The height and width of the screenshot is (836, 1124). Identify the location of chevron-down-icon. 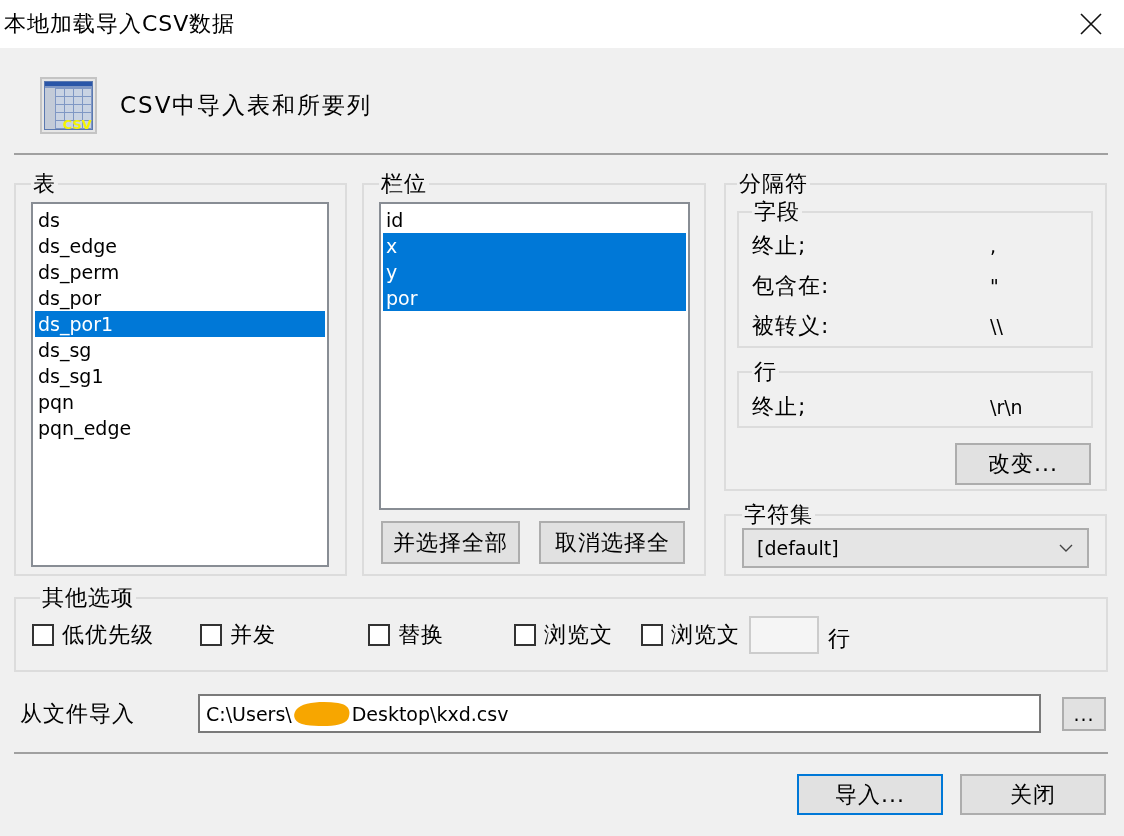
(1066, 548).